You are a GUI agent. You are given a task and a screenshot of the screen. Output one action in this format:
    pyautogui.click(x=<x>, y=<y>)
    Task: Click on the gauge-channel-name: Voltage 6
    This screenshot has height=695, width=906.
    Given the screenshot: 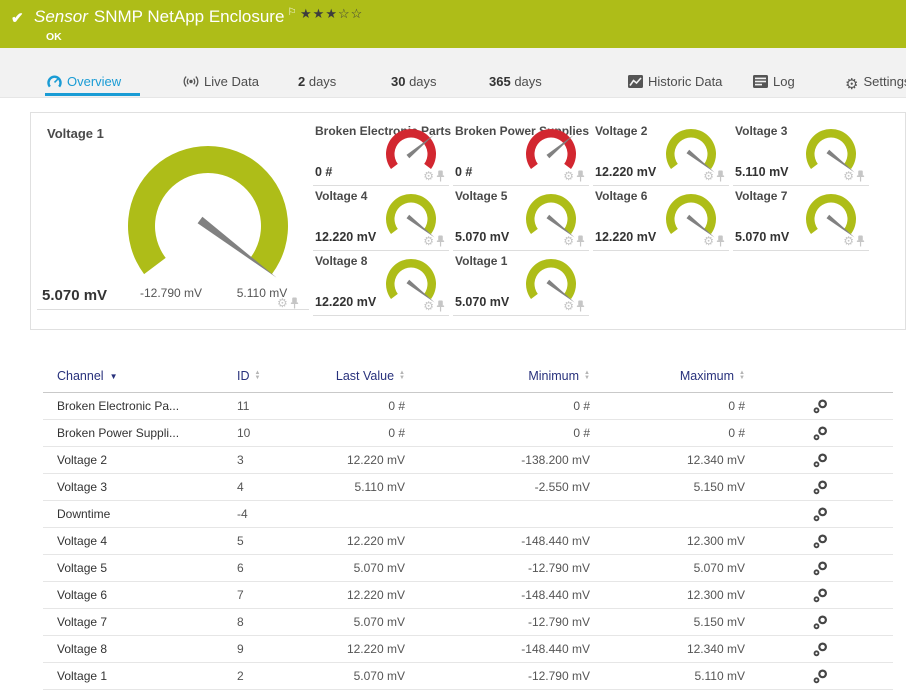 What is the action you would take?
    pyautogui.click(x=621, y=196)
    